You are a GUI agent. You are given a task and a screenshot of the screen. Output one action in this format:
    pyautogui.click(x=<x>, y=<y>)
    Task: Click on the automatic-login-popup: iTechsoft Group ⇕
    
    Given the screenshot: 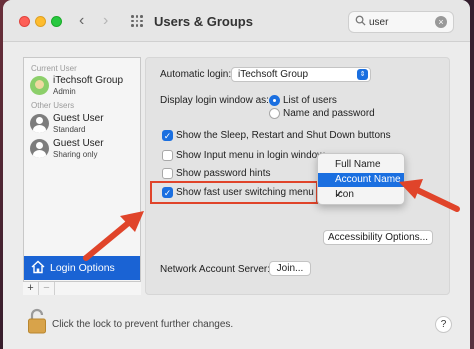 What is the action you would take?
    pyautogui.click(x=301, y=74)
    